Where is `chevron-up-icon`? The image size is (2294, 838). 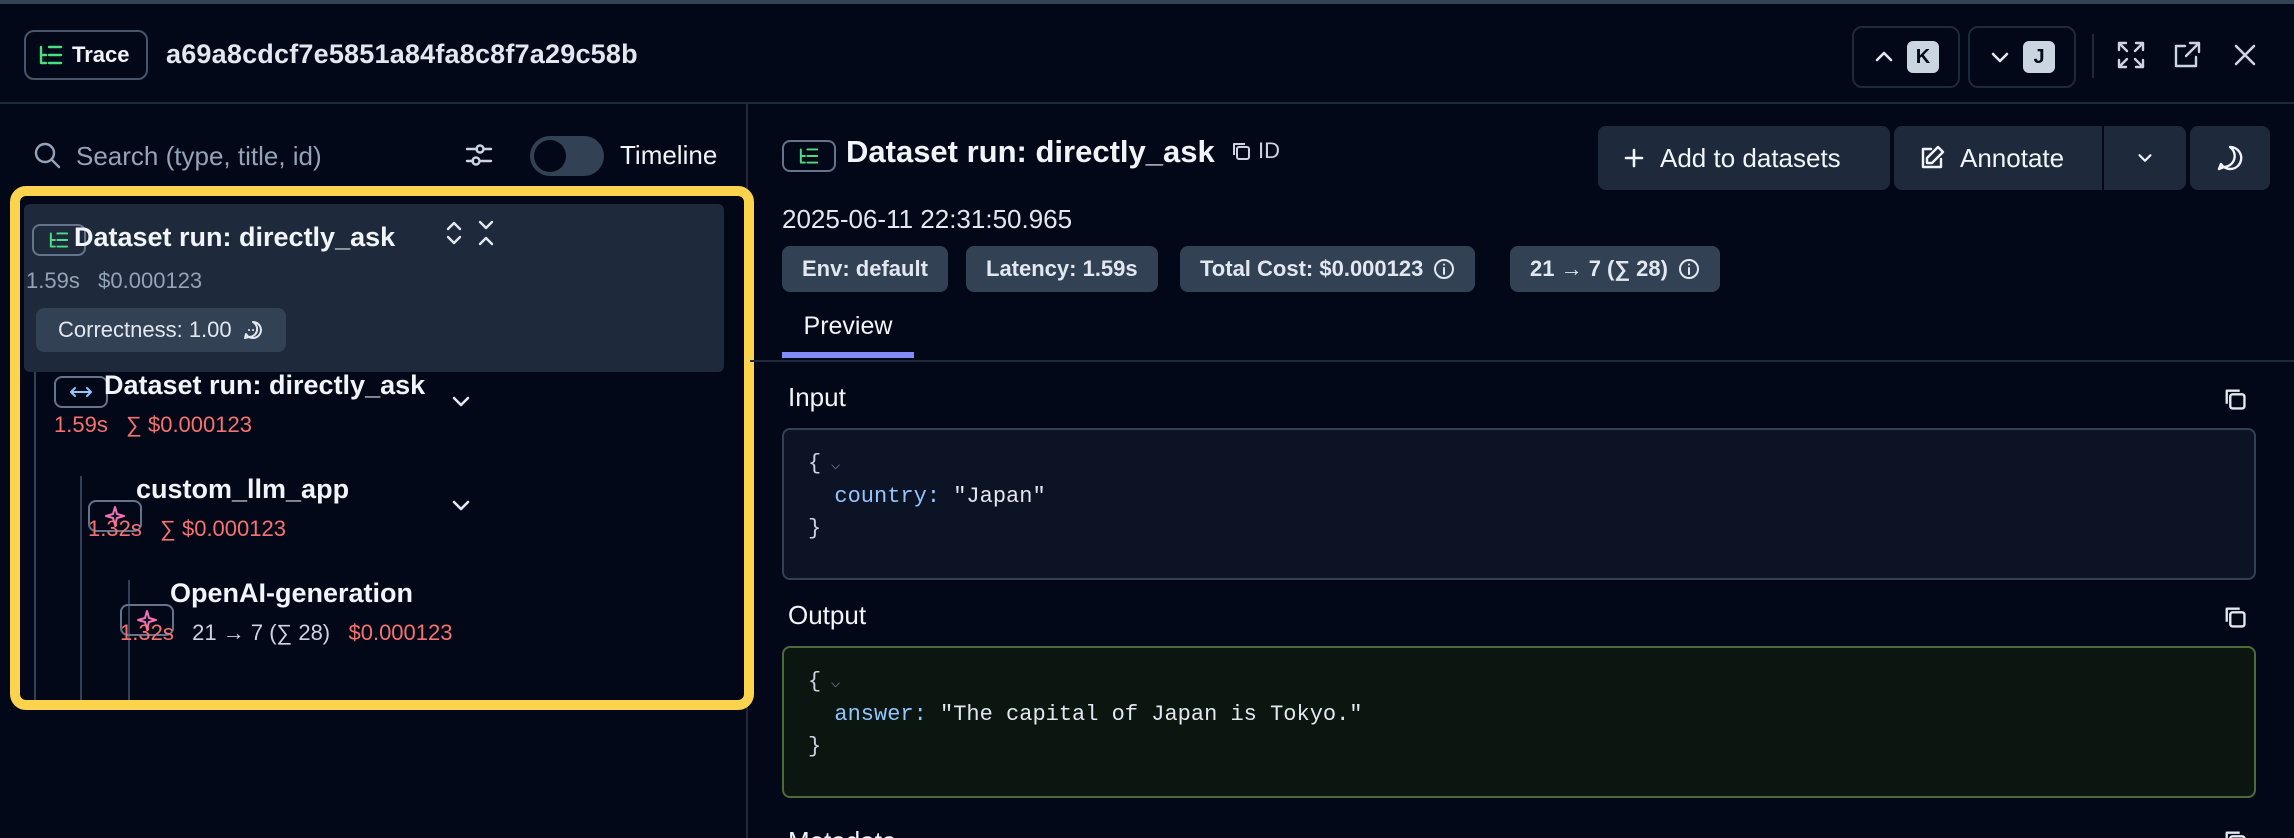
chevron-up-icon is located at coordinates (1884, 57).